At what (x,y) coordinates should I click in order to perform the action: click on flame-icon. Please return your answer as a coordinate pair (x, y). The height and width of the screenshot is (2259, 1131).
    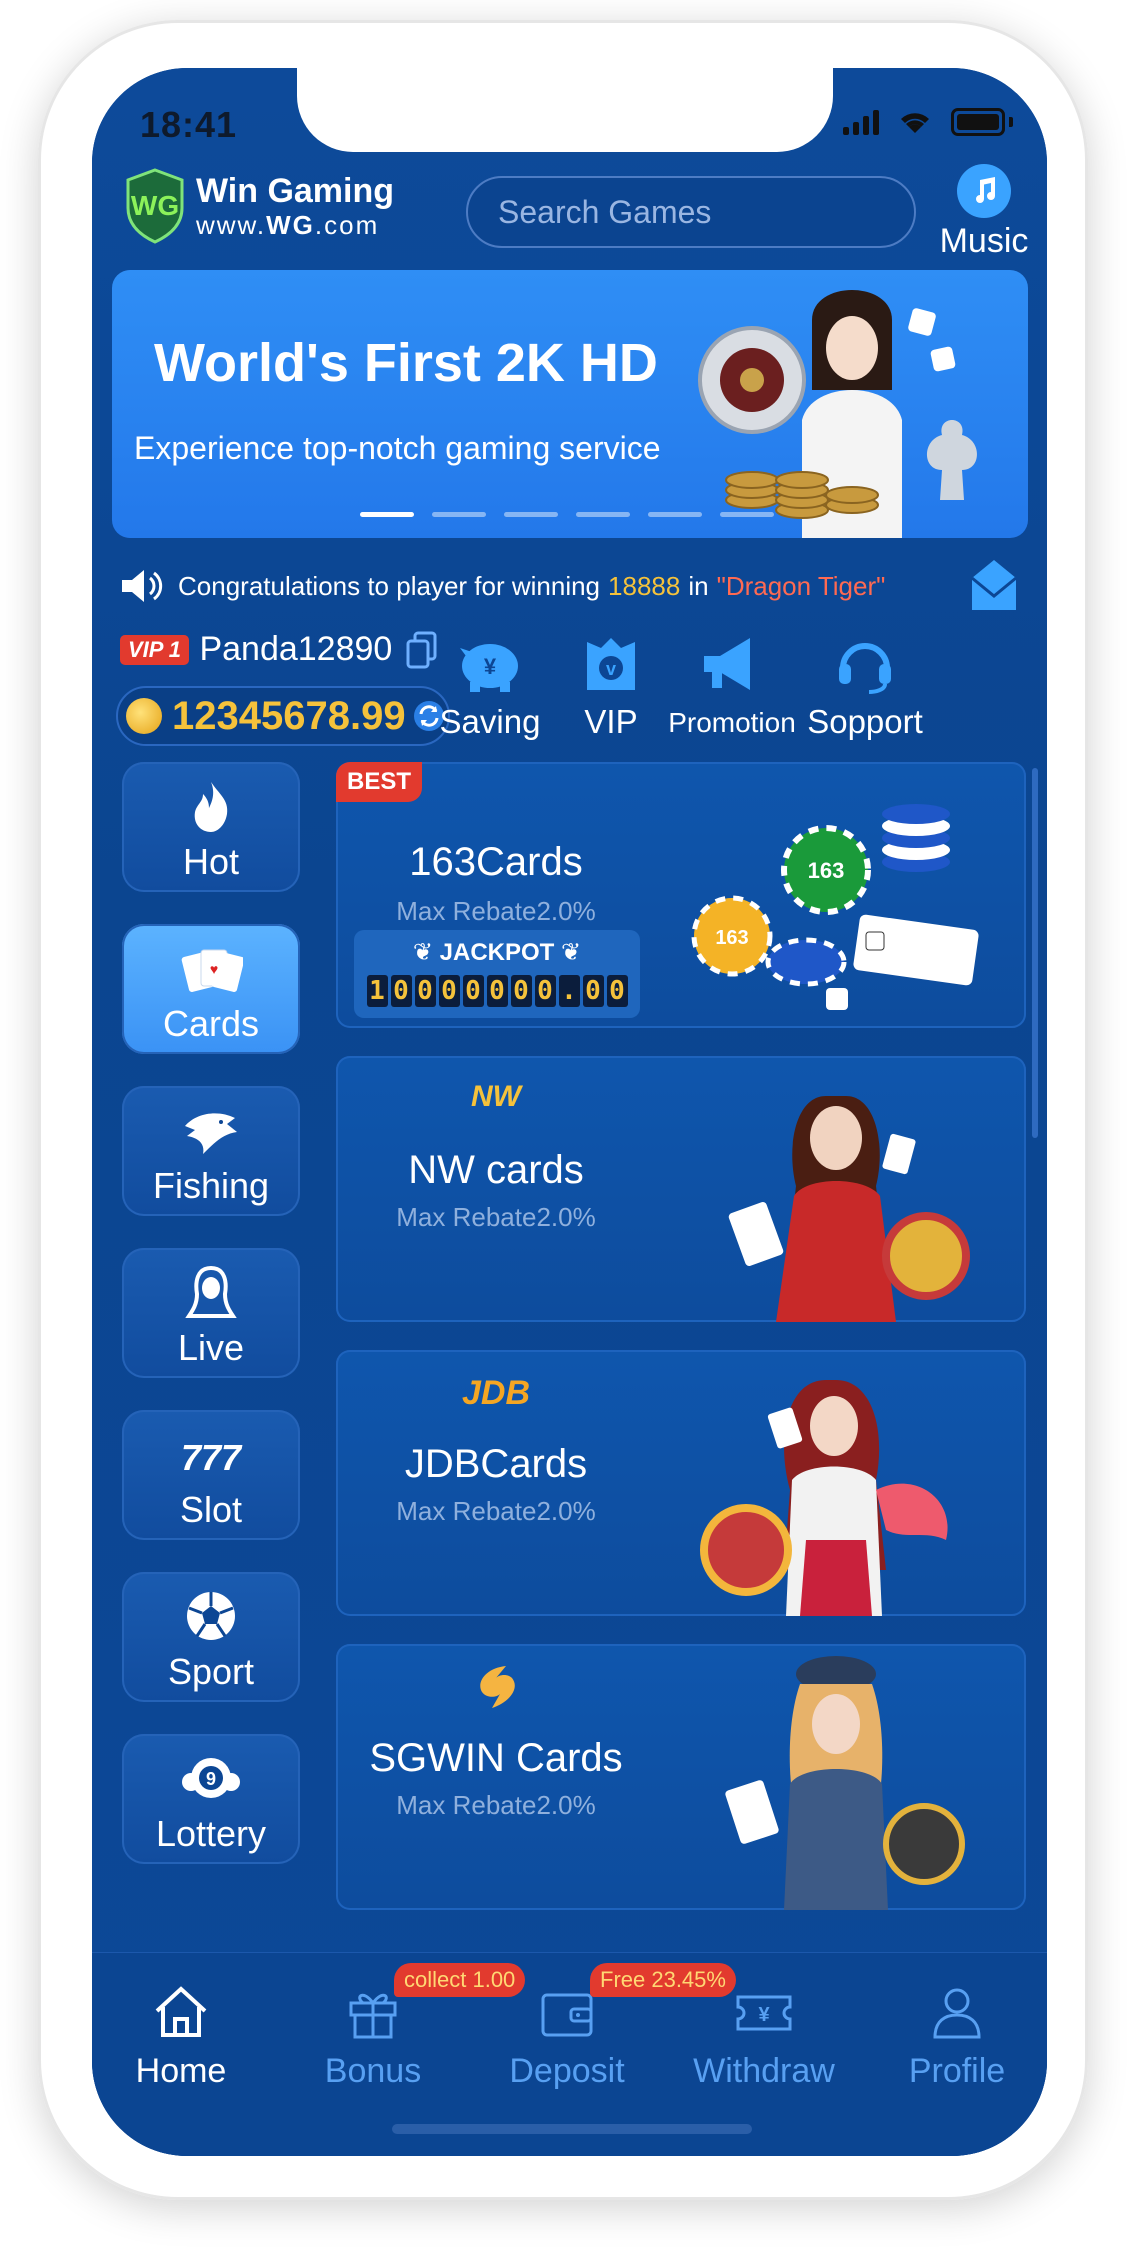
    Looking at the image, I should click on (211, 807).